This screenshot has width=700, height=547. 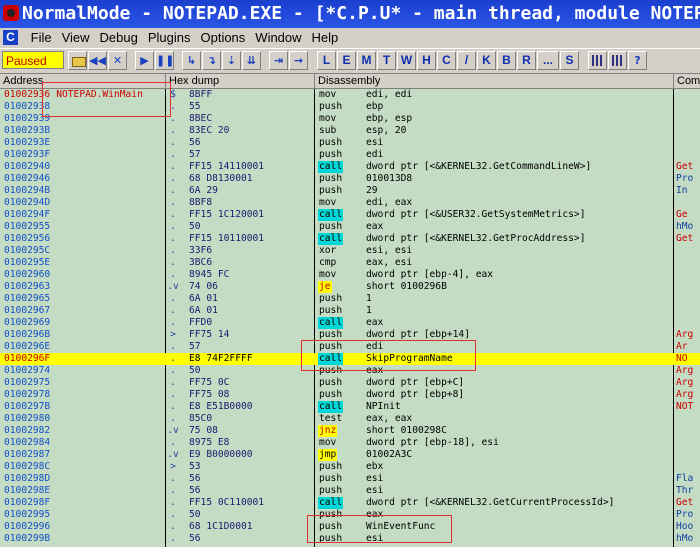 I want to click on hex-bytes: 68 1C1D0001, so click(x=221, y=526).